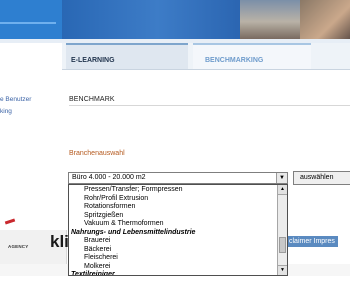 The height and width of the screenshot is (304, 350). I want to click on dropdown-group-header: Textilreiniger, so click(93, 273).